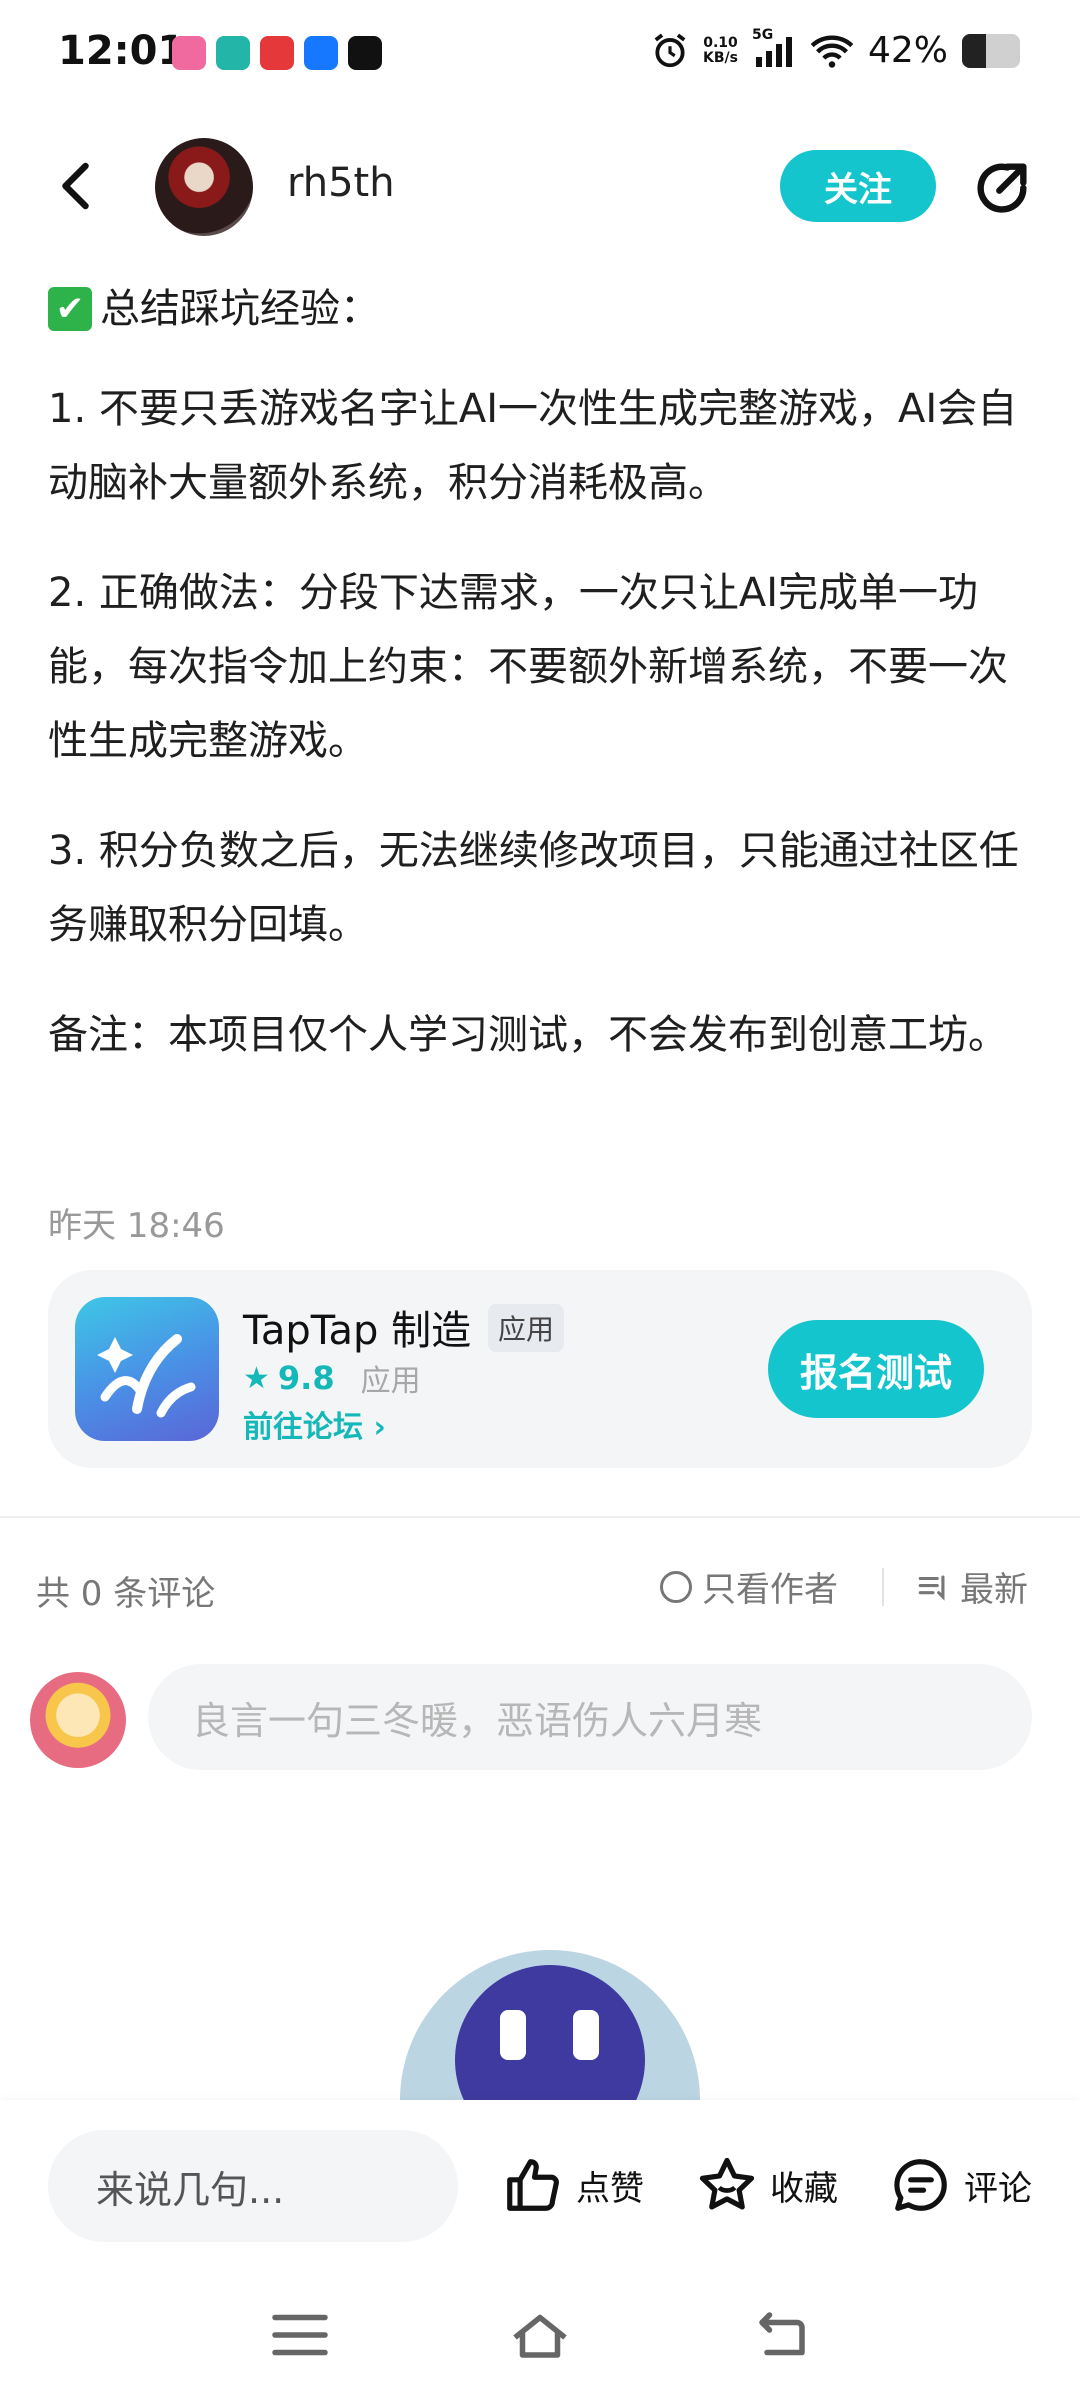 This screenshot has width=1080, height=2400. What do you see at coordinates (122, 51) in the screenshot?
I see `status-time: 12:01` at bounding box center [122, 51].